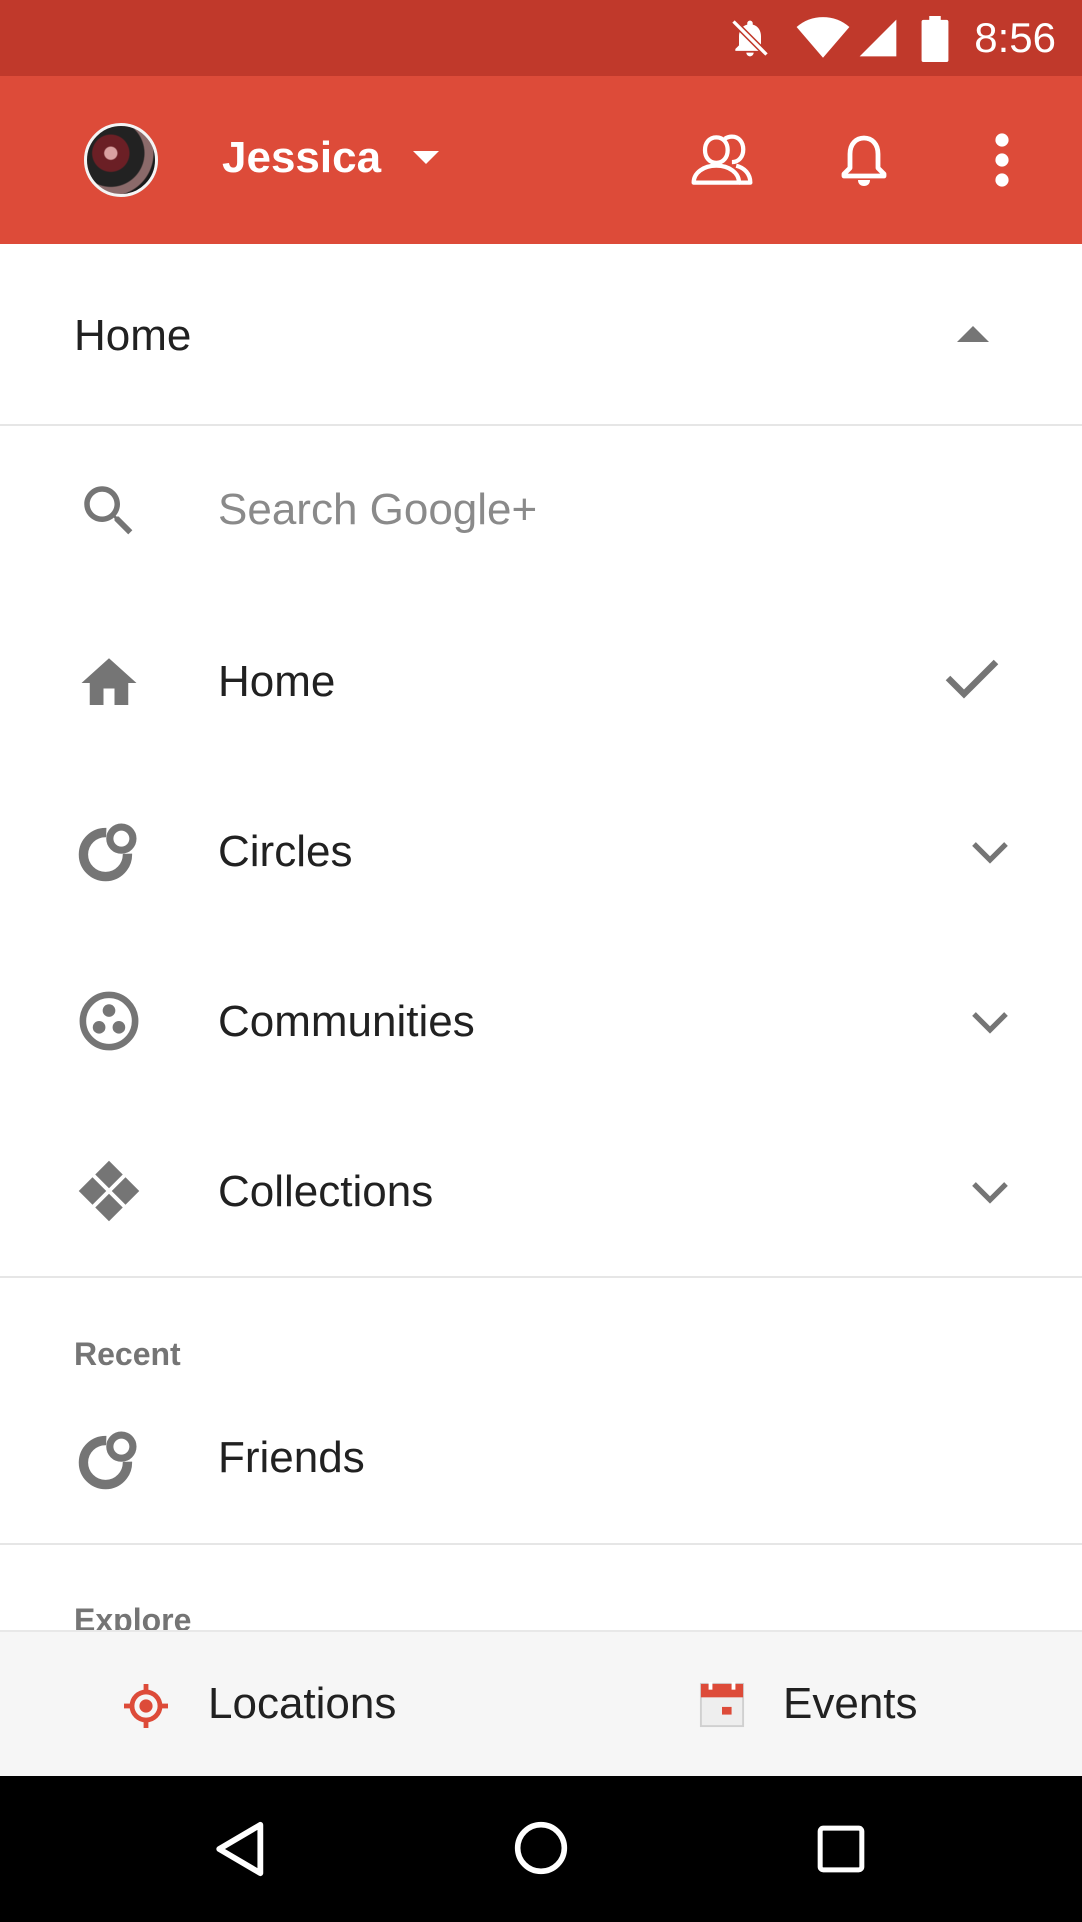  What do you see at coordinates (973, 335) in the screenshot?
I see `collapse-caret-icon` at bounding box center [973, 335].